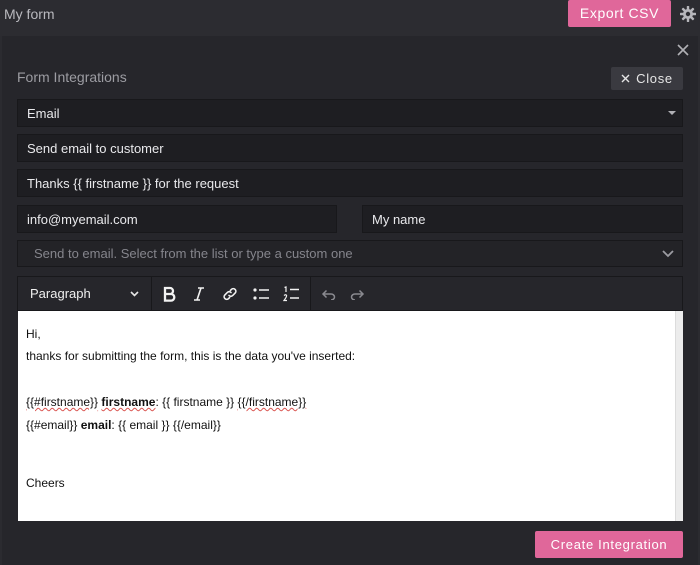 The height and width of the screenshot is (565, 700). Describe the element at coordinates (72, 77) in the screenshot. I see `section-title: Form Integrations` at that location.